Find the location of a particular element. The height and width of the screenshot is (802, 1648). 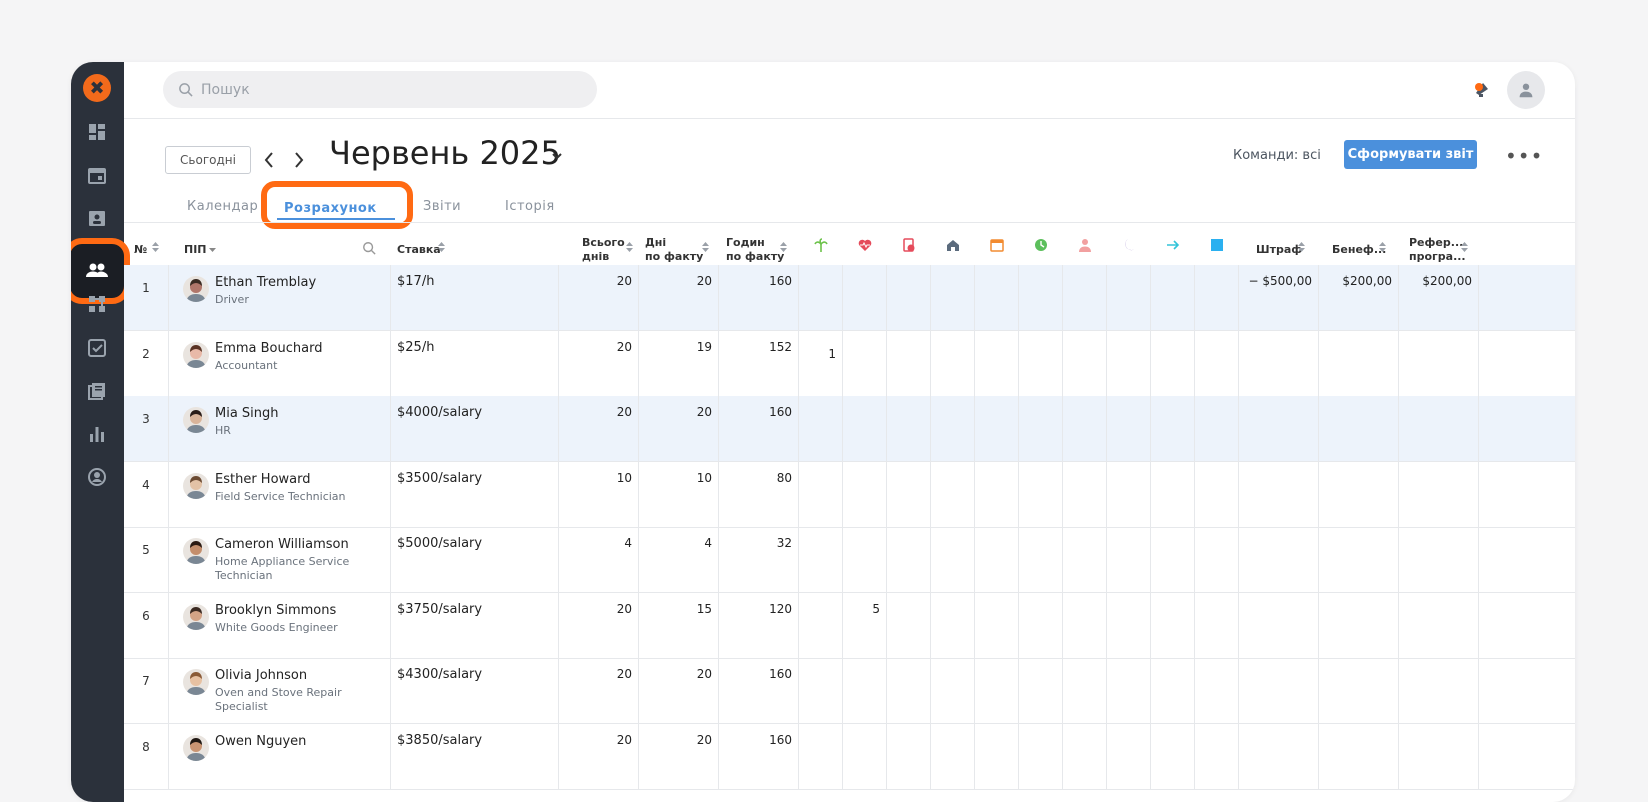

search-input: Пошук is located at coordinates (380, 89).